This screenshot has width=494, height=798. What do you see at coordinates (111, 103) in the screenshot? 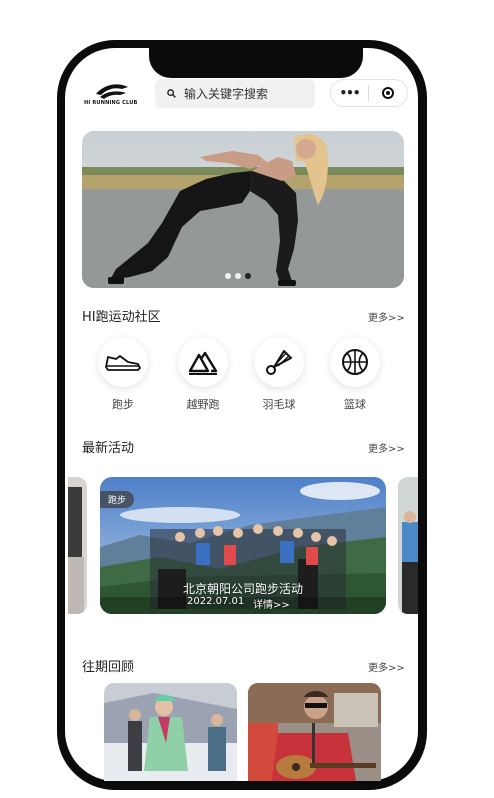
I see `logo-text: HI RUNNING CLUB` at bounding box center [111, 103].